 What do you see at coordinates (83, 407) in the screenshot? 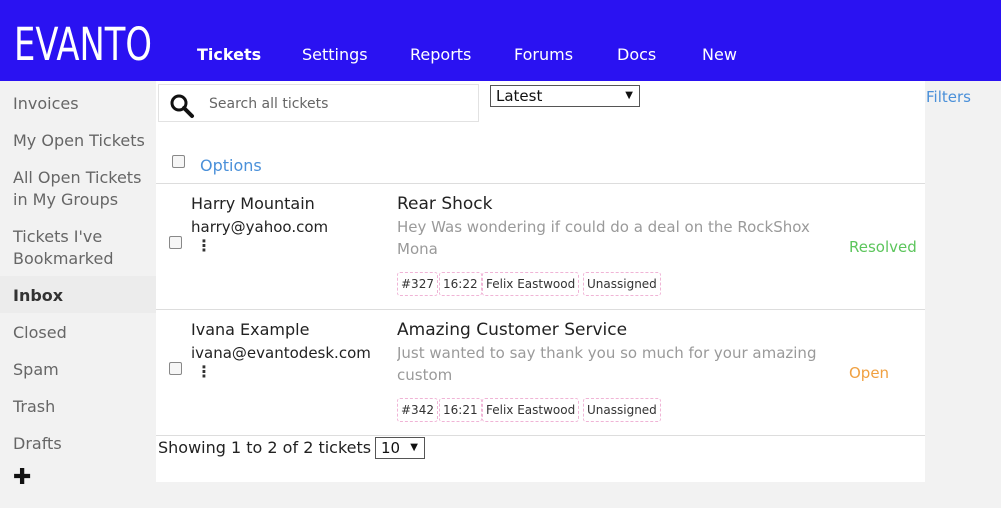
I see `sidebar-item-trash: Trash` at bounding box center [83, 407].